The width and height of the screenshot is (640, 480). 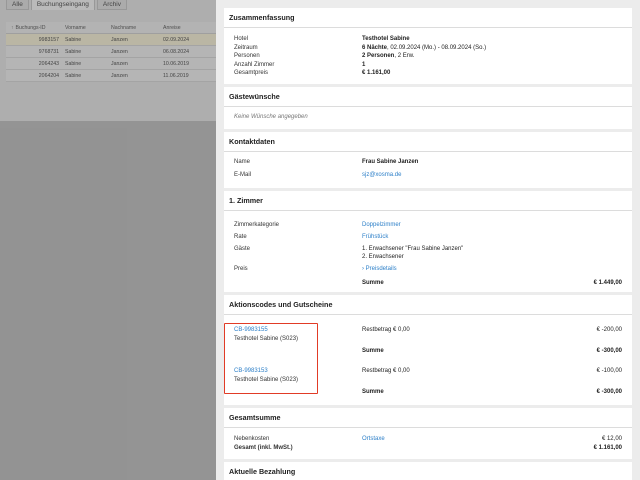 What do you see at coordinates (252, 439) in the screenshot?
I see `extra-costs-label: Nebenkosten` at bounding box center [252, 439].